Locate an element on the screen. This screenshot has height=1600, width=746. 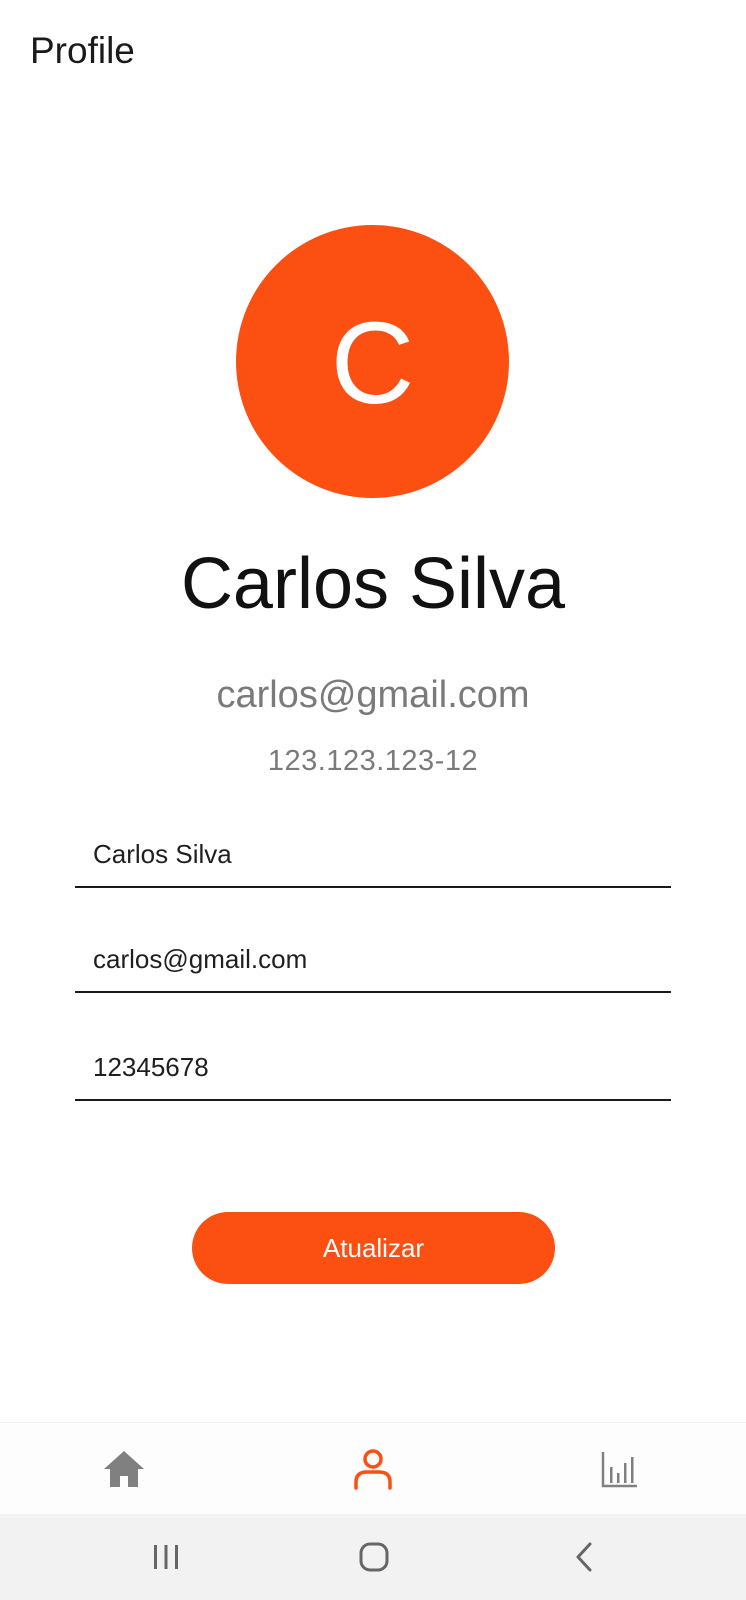
nav-profile is located at coordinates (373, 1469).